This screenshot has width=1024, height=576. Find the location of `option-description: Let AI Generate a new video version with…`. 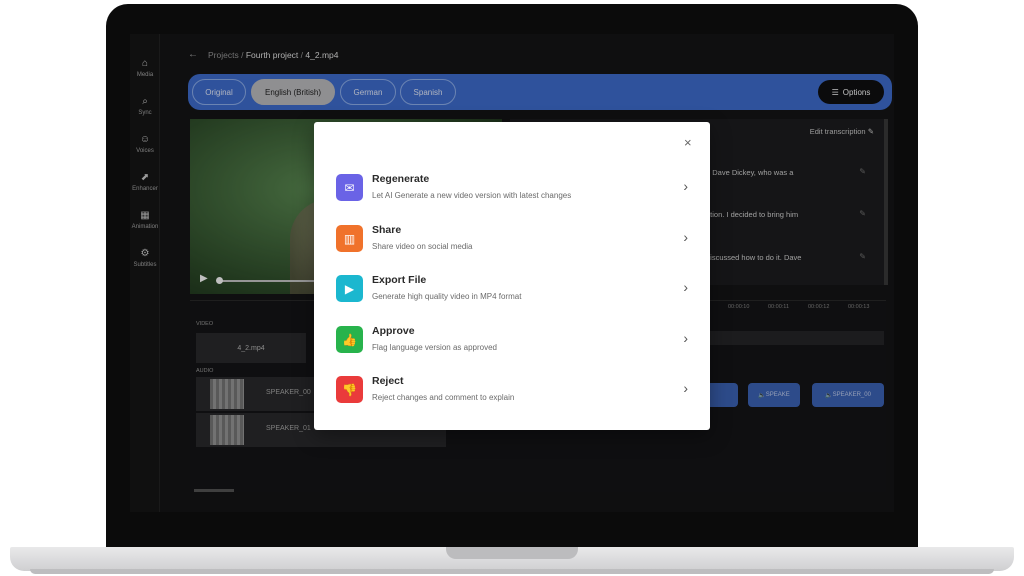

option-description: Let AI Generate a new video version with… is located at coordinates (472, 195).